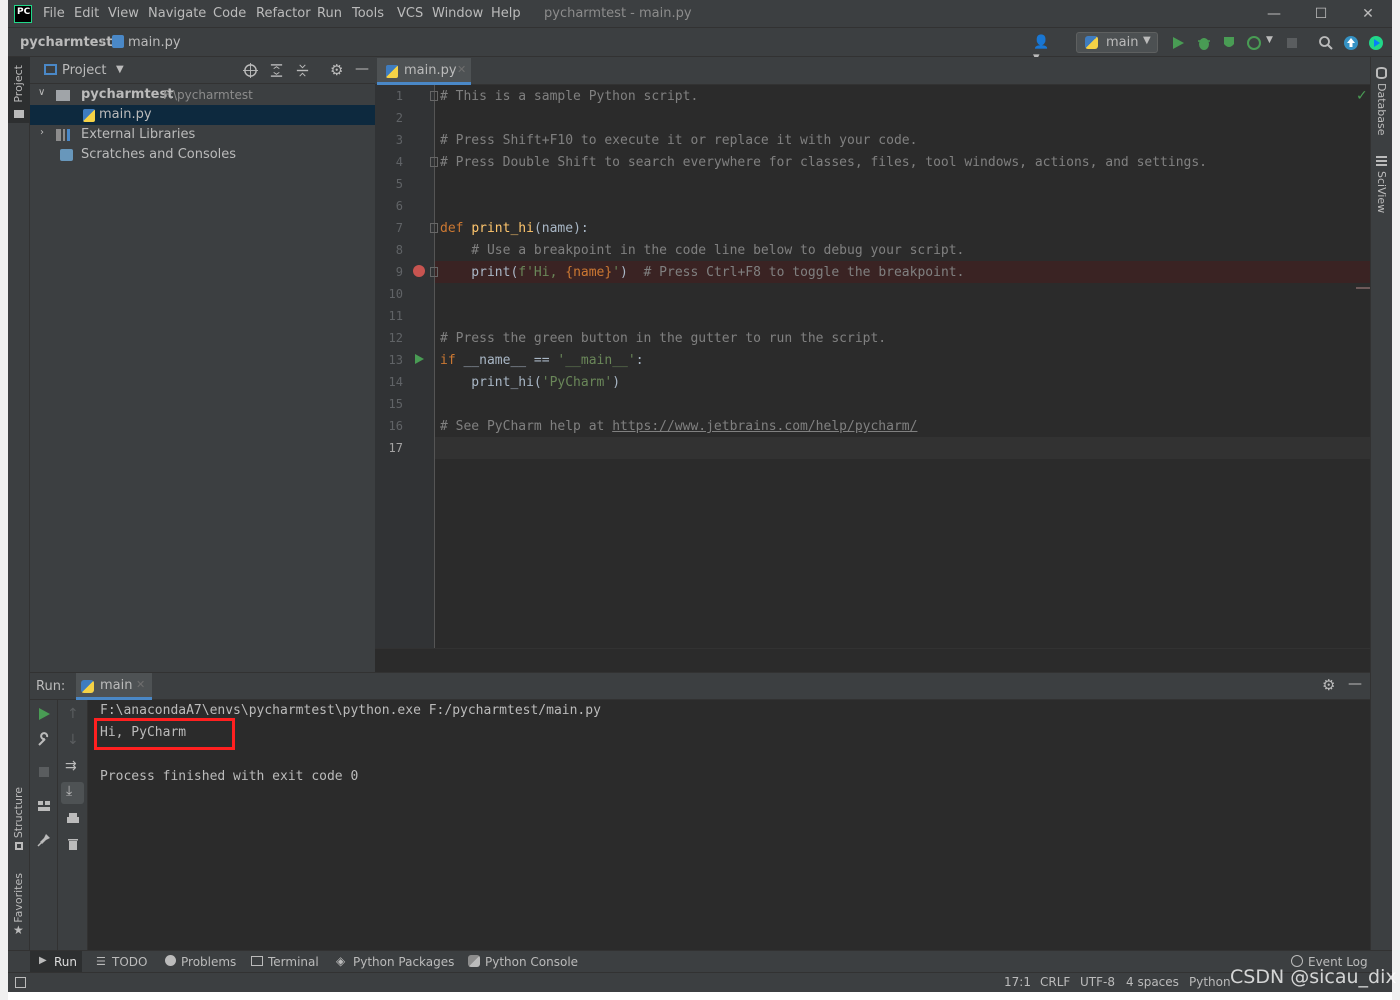 The height and width of the screenshot is (1000, 1400). I want to click on run-tab-main: main ✕, so click(114, 686).